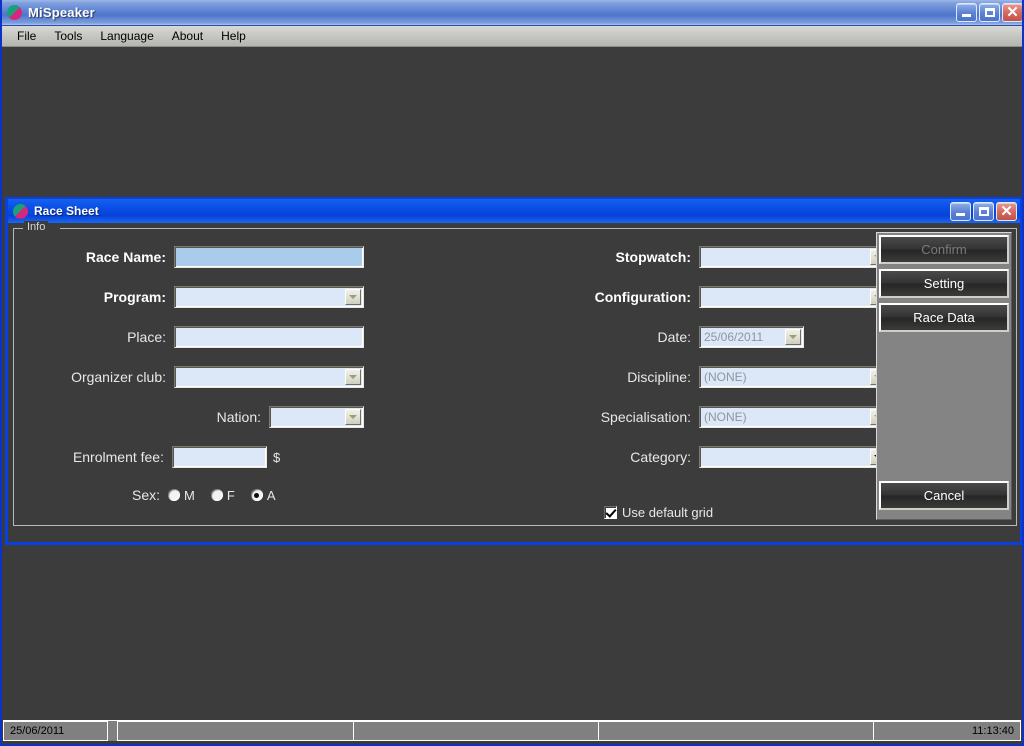  What do you see at coordinates (26, 36) in the screenshot?
I see `menu-item-file: File` at bounding box center [26, 36].